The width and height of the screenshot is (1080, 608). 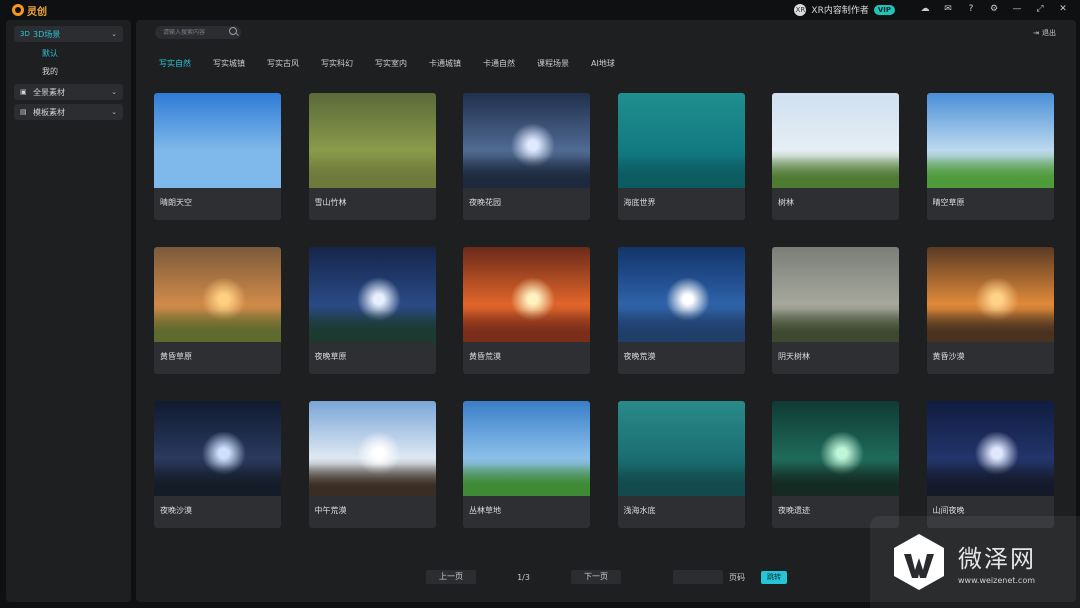 What do you see at coordinates (971, 9) in the screenshot?
I see `question-icon: ?` at bounding box center [971, 9].